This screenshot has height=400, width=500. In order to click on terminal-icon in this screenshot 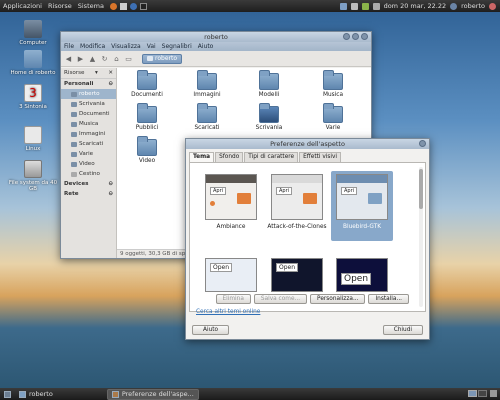, I will do `click(143, 6)`.